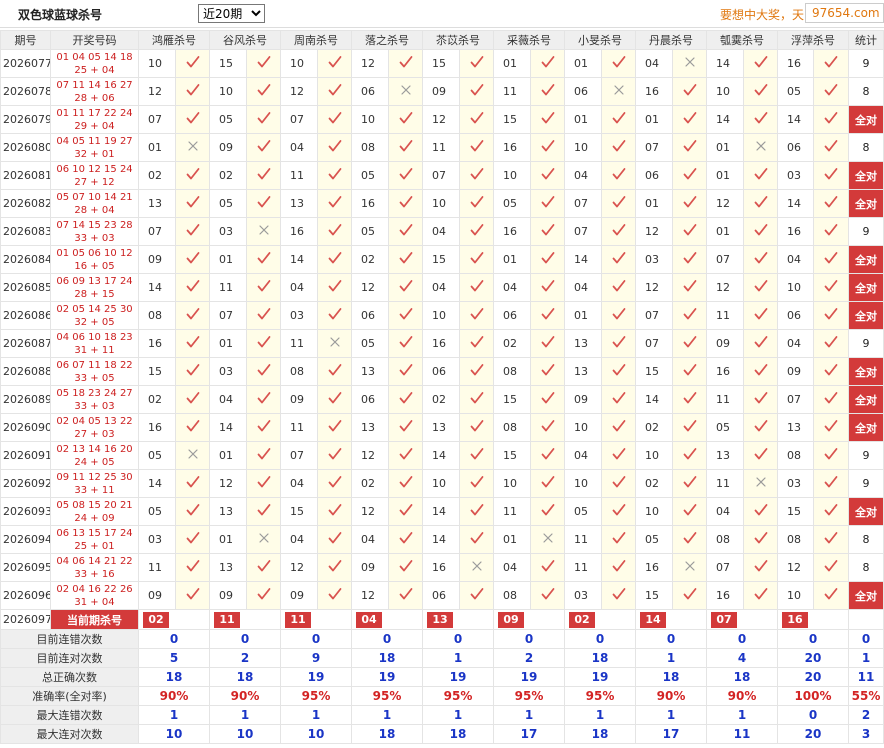 The image size is (884, 748). Describe the element at coordinates (299, 147) in the screenshot. I see `kill-number-cell: 04` at that location.